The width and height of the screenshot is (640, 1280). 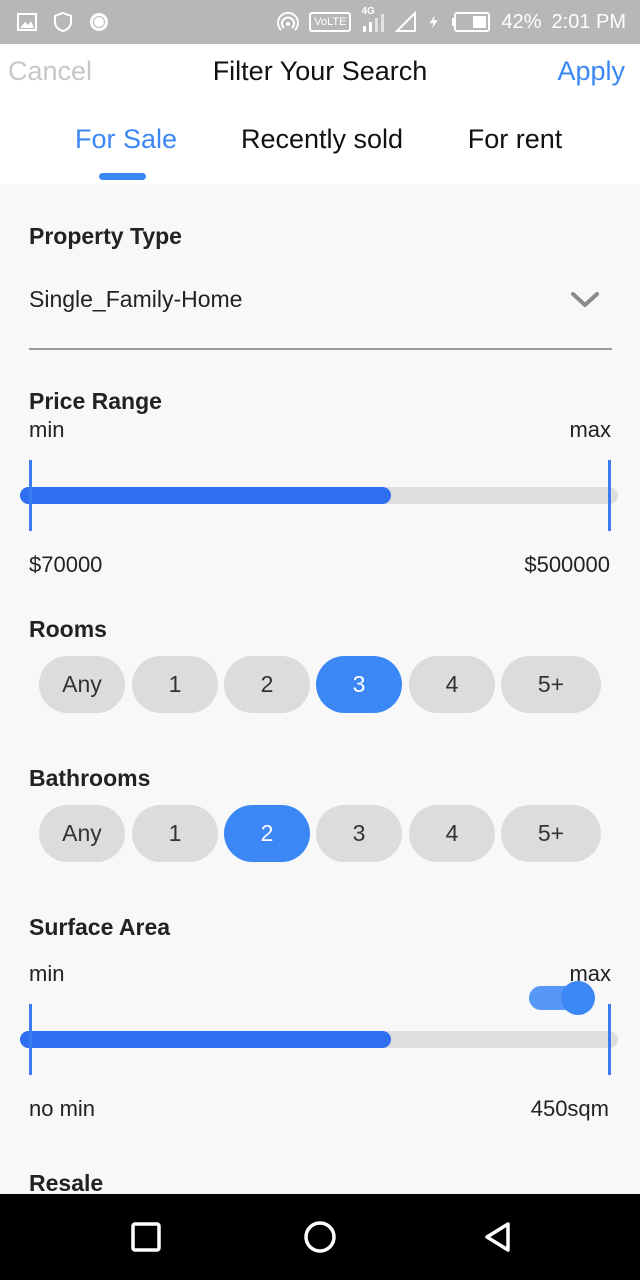 I want to click on tab-for-rent: For rent, so click(x=515, y=139).